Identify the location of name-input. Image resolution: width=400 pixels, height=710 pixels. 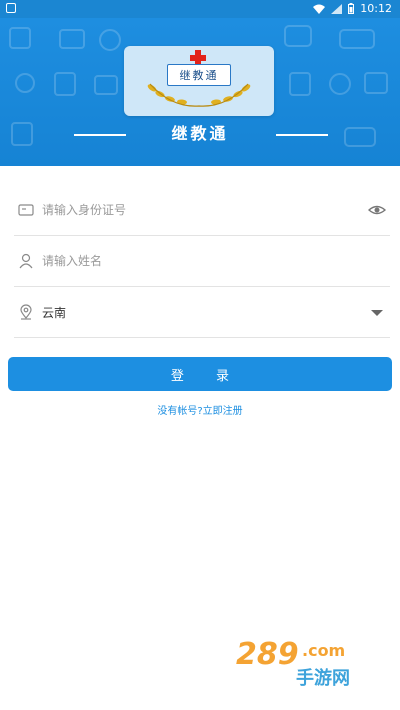
(192, 261).